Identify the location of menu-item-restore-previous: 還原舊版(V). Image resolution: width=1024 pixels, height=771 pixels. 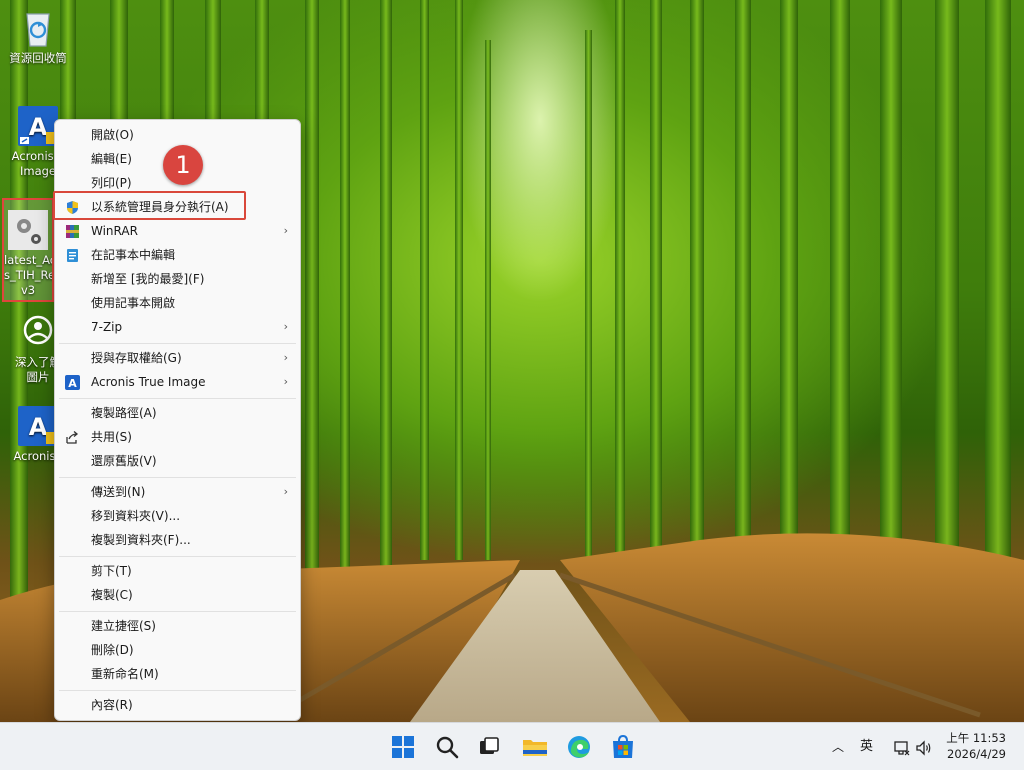
(177, 461).